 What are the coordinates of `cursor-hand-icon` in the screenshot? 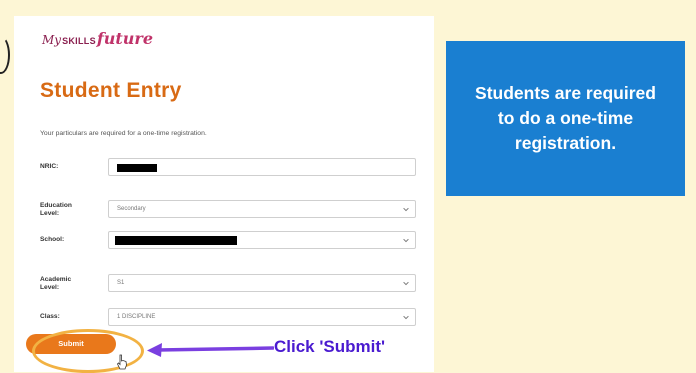 It's located at (122, 362).